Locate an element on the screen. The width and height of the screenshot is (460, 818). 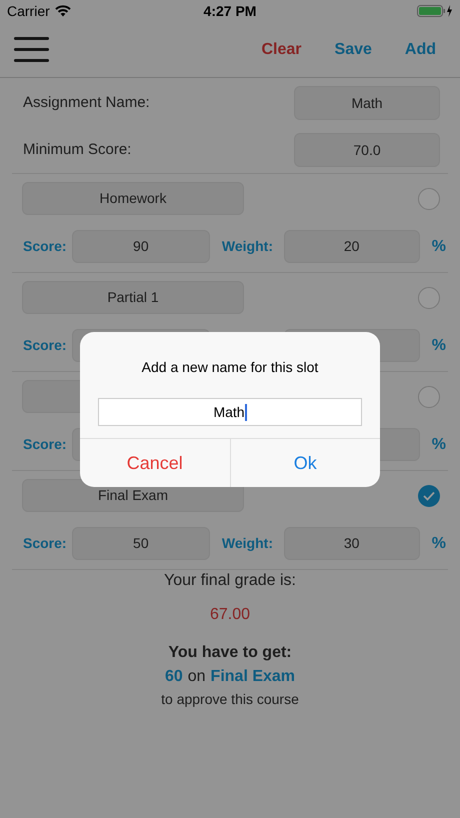
nav-button: Save is located at coordinates (353, 50).